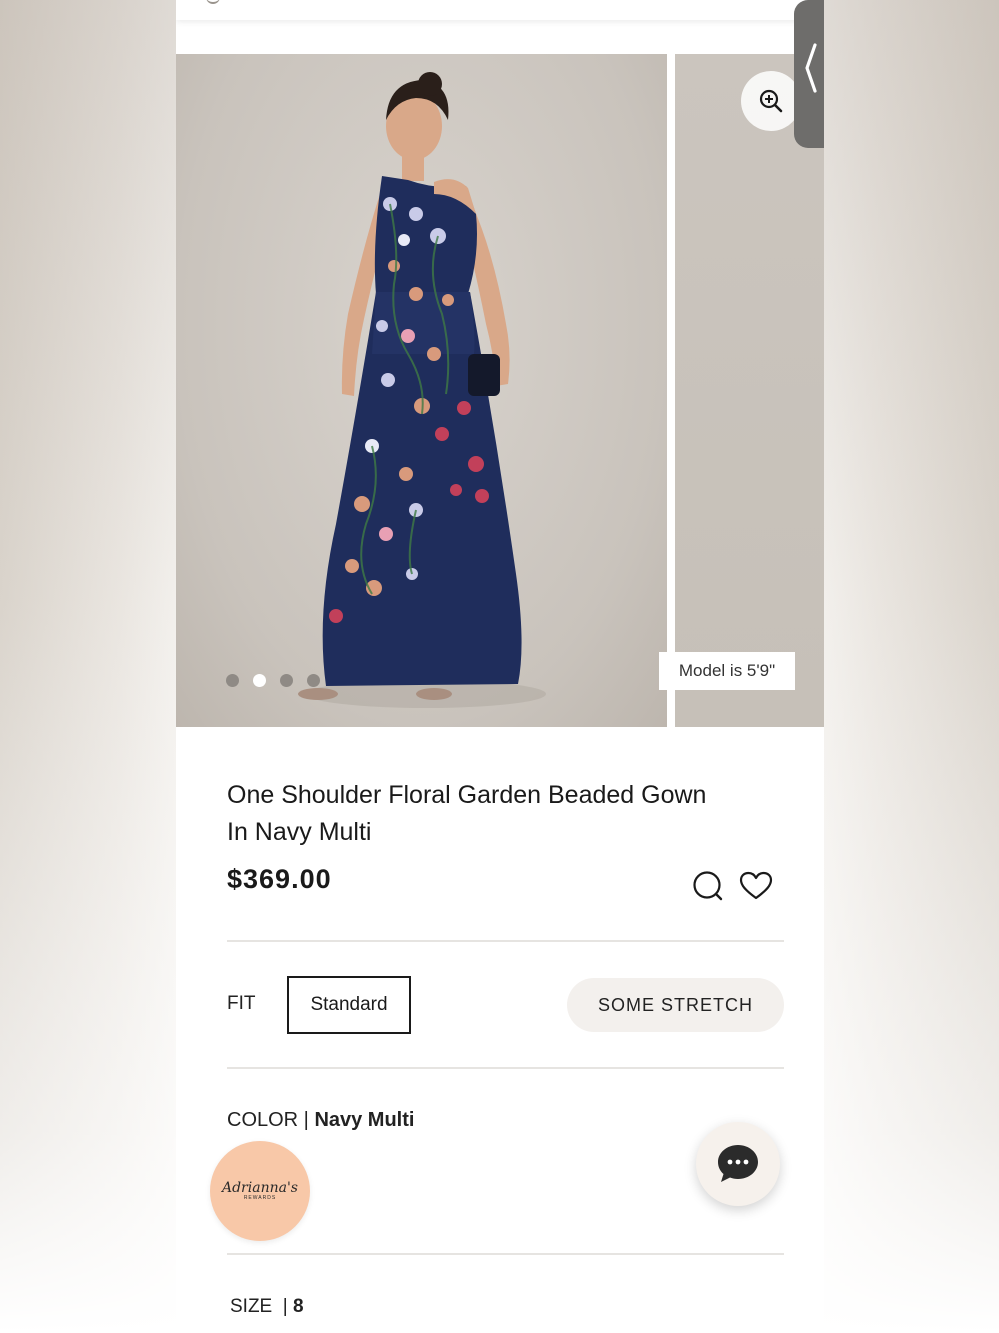 The height and width of the screenshot is (1333, 999). I want to click on rewards-logo-script: Adrianna's, so click(259, 1188).